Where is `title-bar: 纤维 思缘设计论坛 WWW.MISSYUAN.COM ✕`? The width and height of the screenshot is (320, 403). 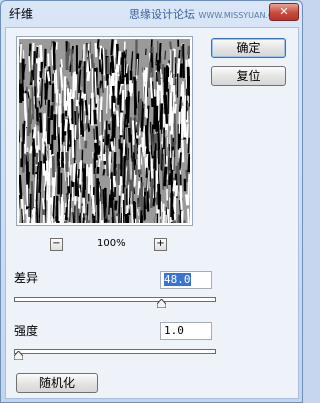 title-bar: 纤维 思缘设计论坛 WWW.MISSYUAN.COM ✕ is located at coordinates (151, 13).